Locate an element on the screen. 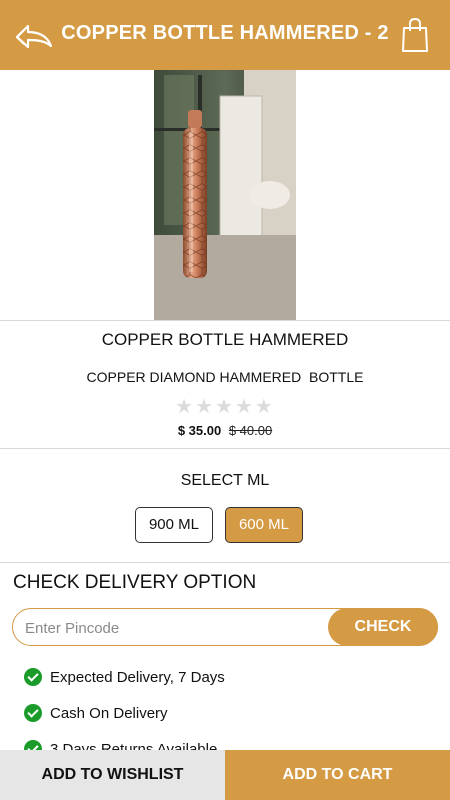 Image resolution: width=450 pixels, height=800 pixels. app-header: COPPER BOTTLE HAMMERED - 2 is located at coordinates (225, 35).